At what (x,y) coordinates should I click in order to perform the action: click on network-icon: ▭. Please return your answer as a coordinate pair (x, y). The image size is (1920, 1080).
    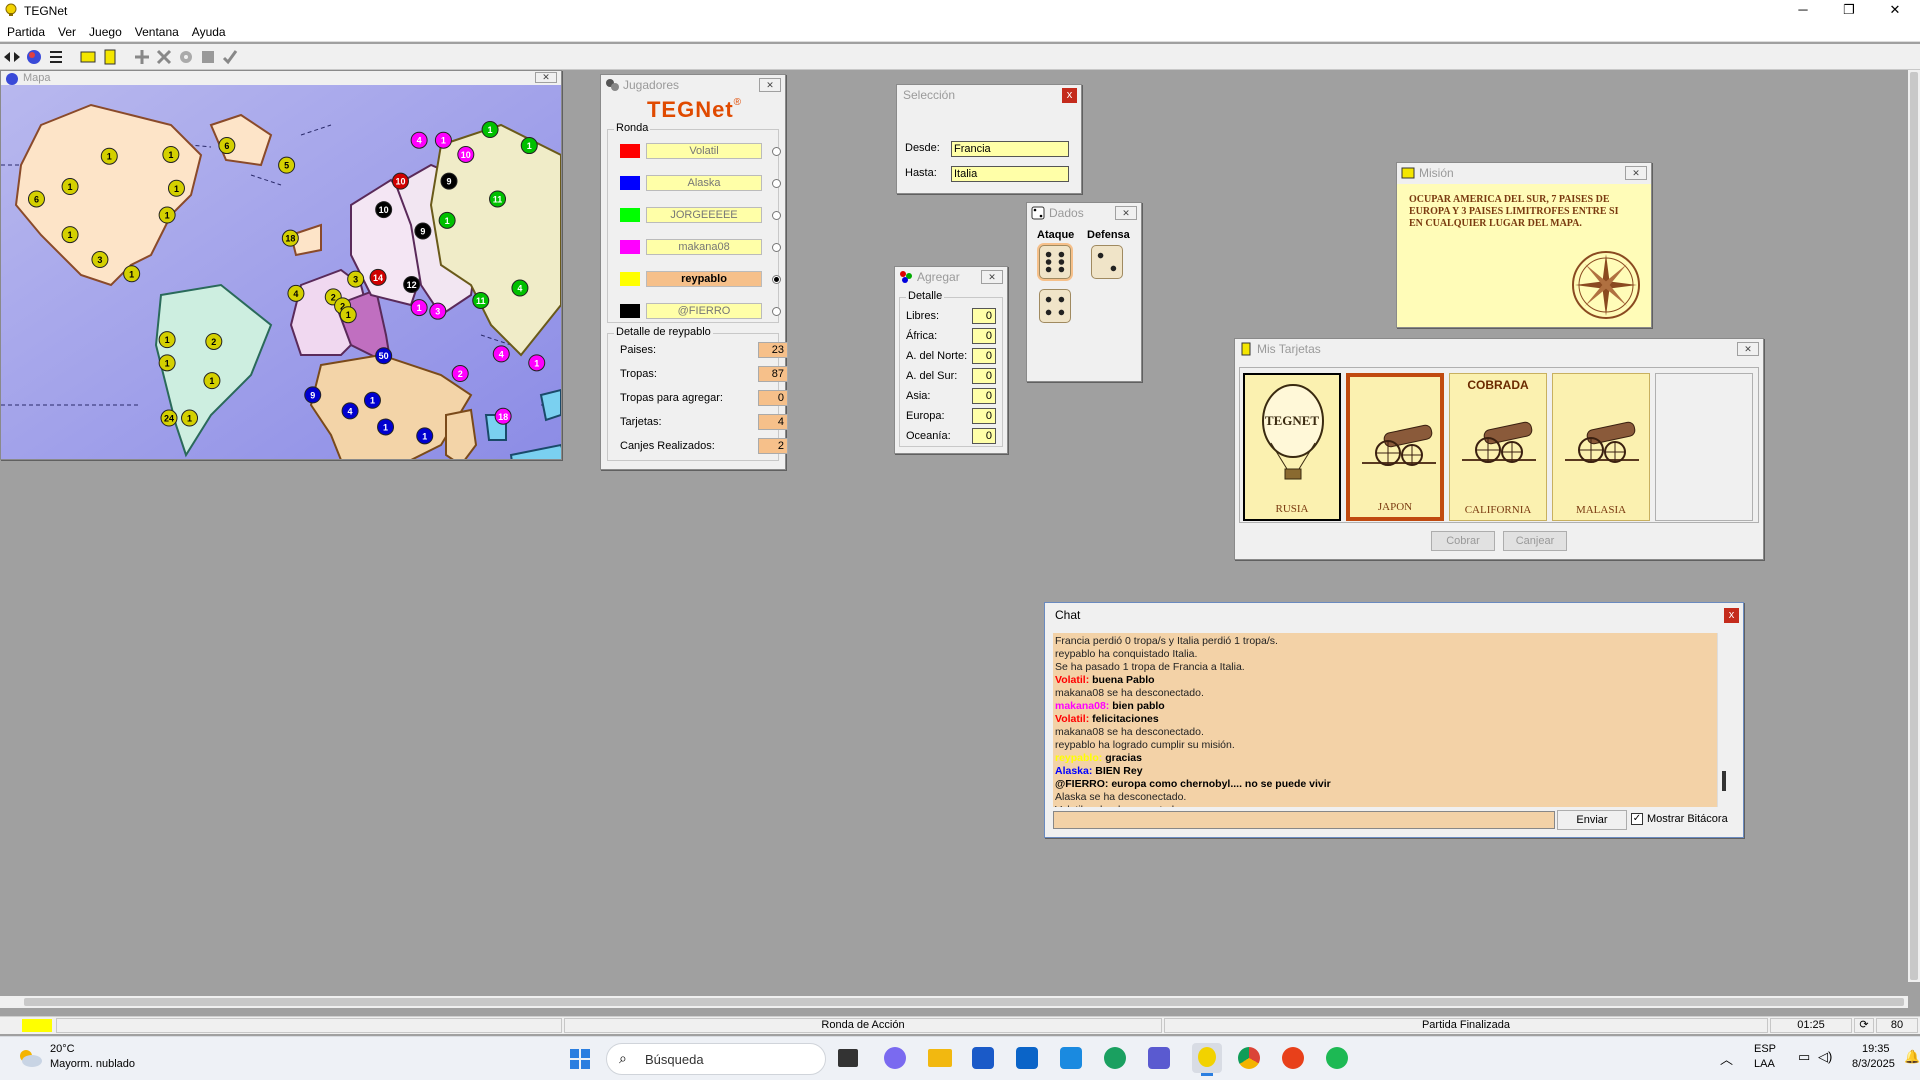
    Looking at the image, I should click on (1804, 1057).